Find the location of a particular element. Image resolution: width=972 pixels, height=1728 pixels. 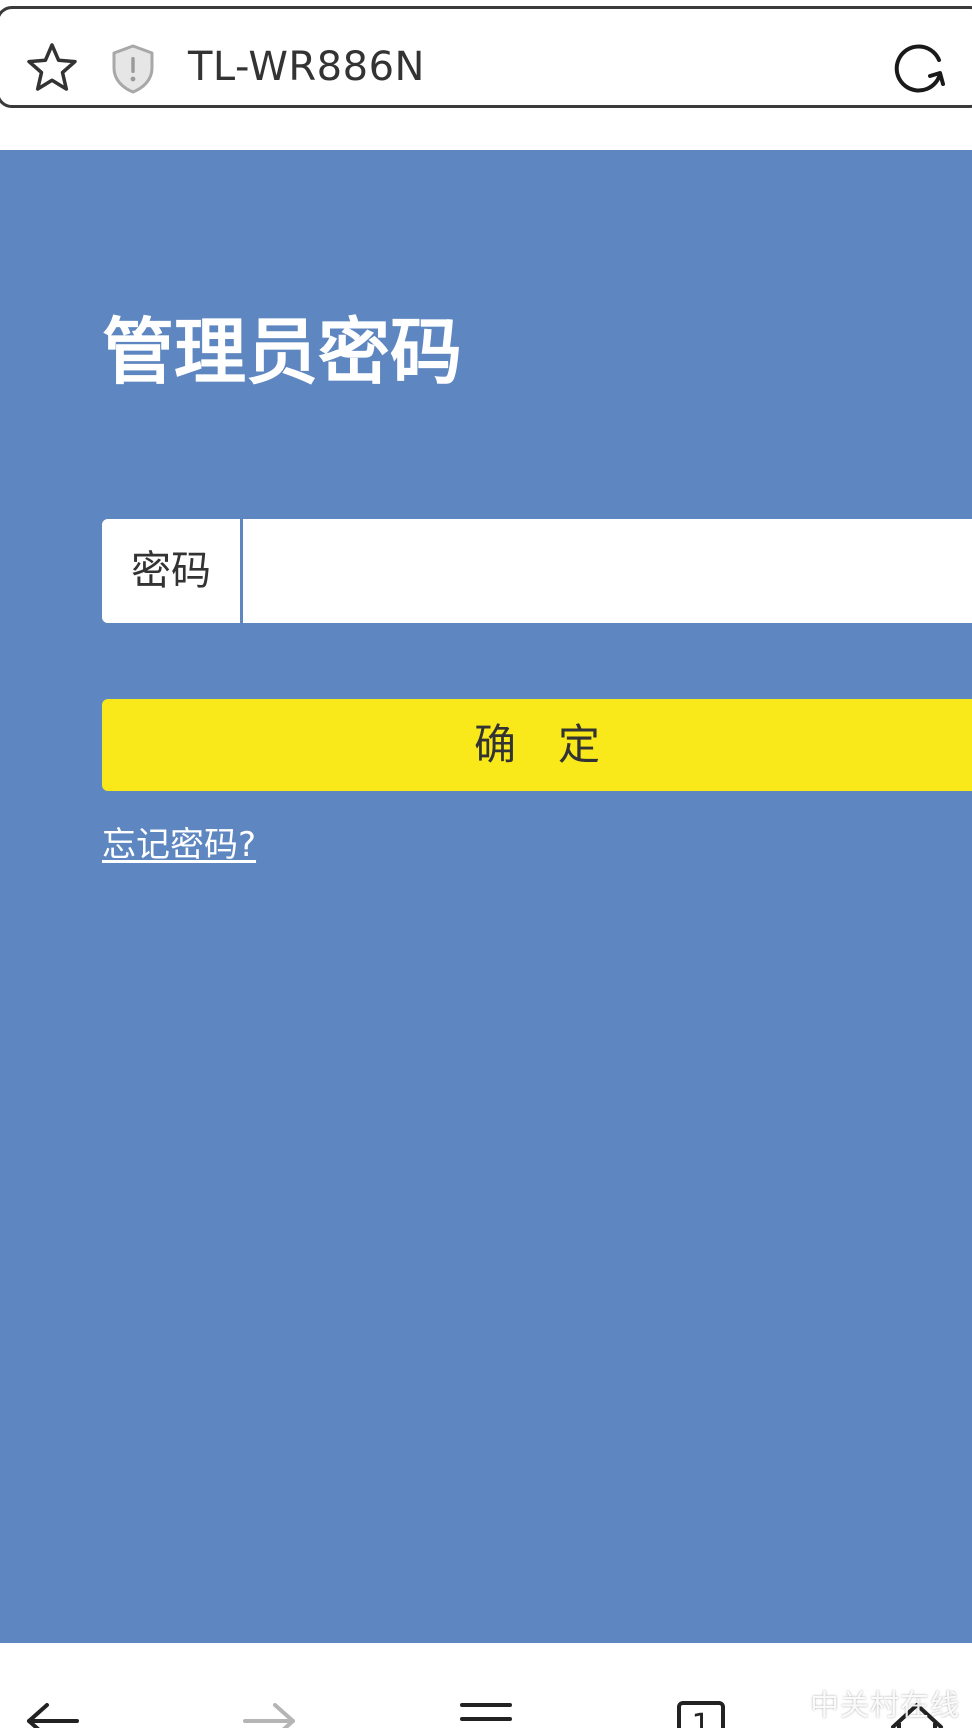

bookmark-star-icon is located at coordinates (52, 68).